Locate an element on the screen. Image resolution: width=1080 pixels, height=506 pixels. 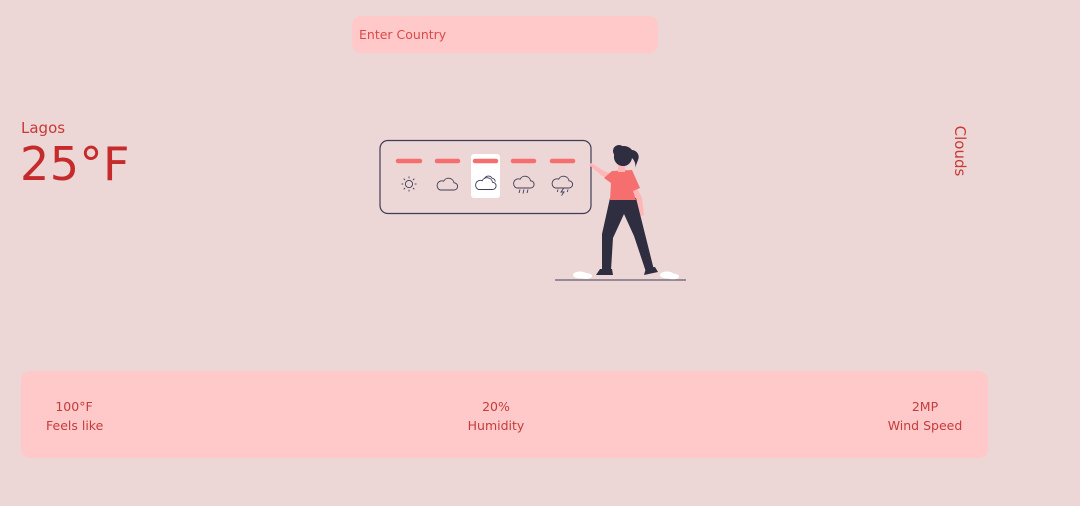
wind-speed-value: 2MP is located at coordinates (925, 406).